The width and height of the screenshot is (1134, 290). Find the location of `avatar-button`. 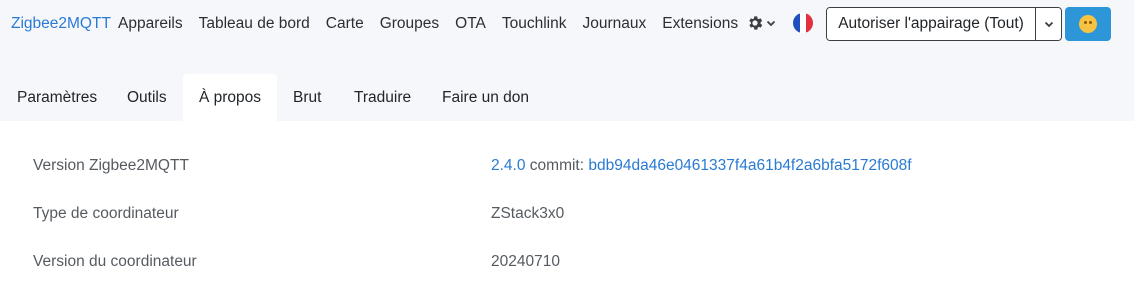

avatar-button is located at coordinates (1088, 24).